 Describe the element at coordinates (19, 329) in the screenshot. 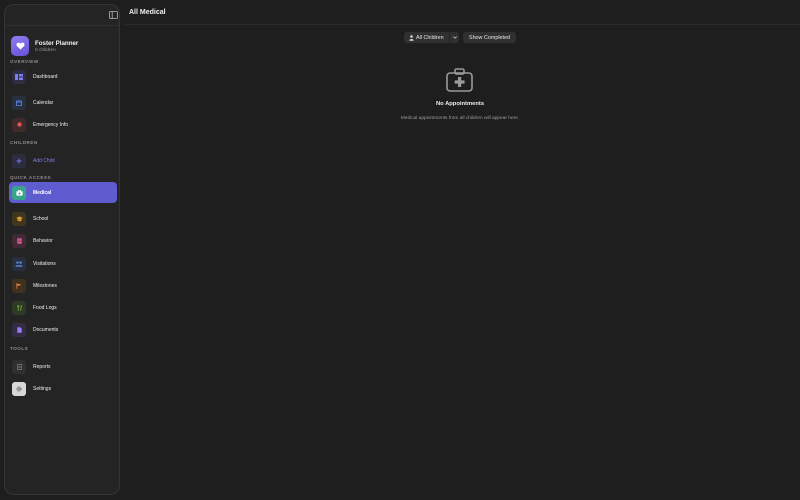

I see `document-icon` at that location.